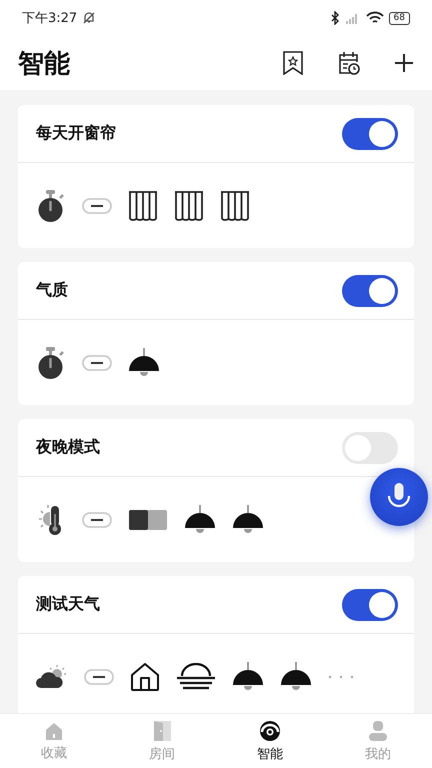  I want to click on house-icon, so click(145, 677).